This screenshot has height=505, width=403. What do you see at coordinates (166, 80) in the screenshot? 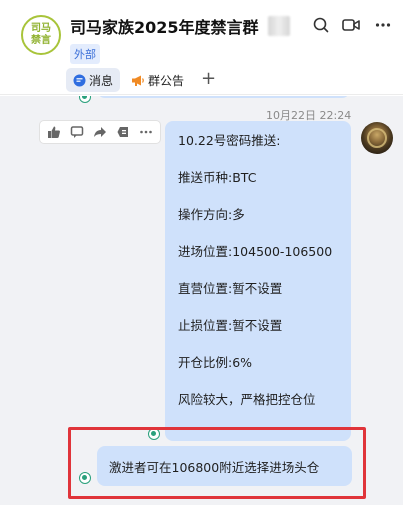
I see `tab-announcement-label: 群公告` at bounding box center [166, 80].